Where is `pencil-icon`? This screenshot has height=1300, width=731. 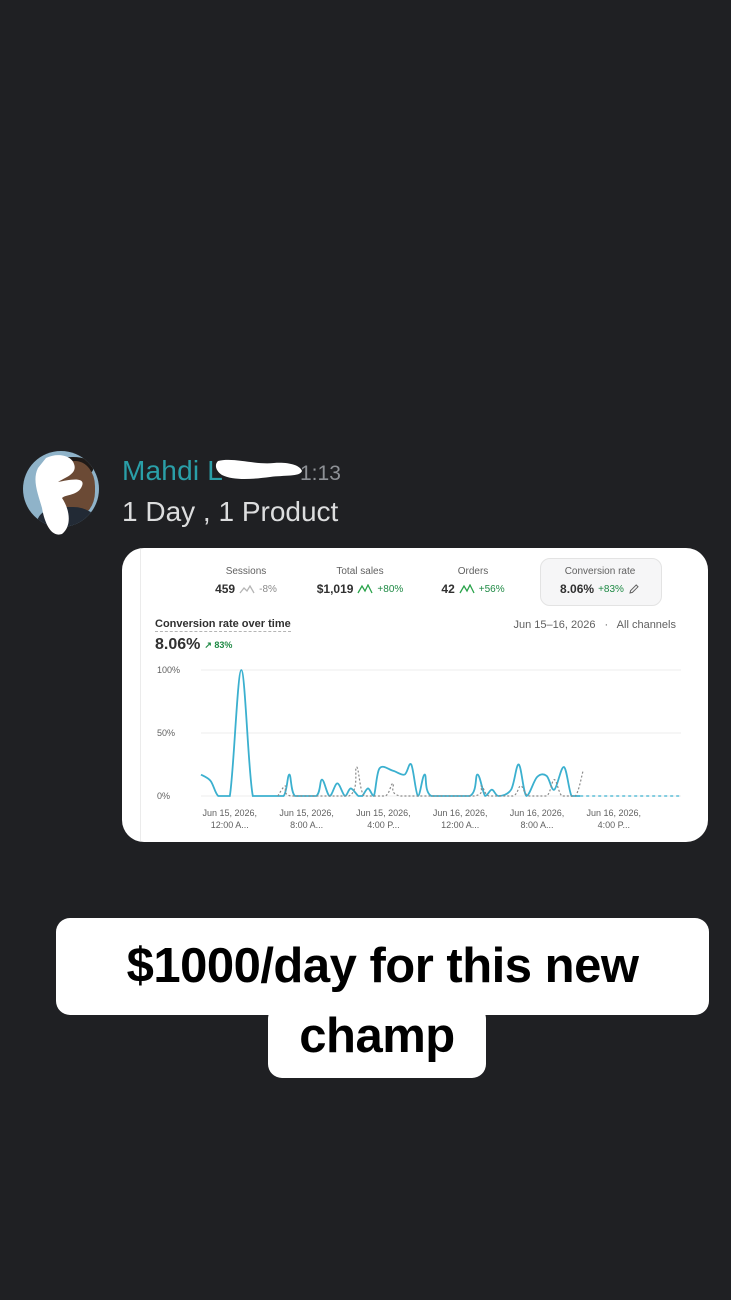 pencil-icon is located at coordinates (634, 589).